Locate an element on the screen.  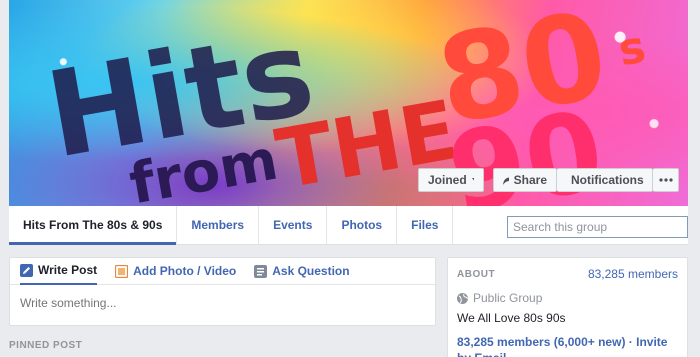
pinned-post-label: PINNED POST is located at coordinates (46, 345).